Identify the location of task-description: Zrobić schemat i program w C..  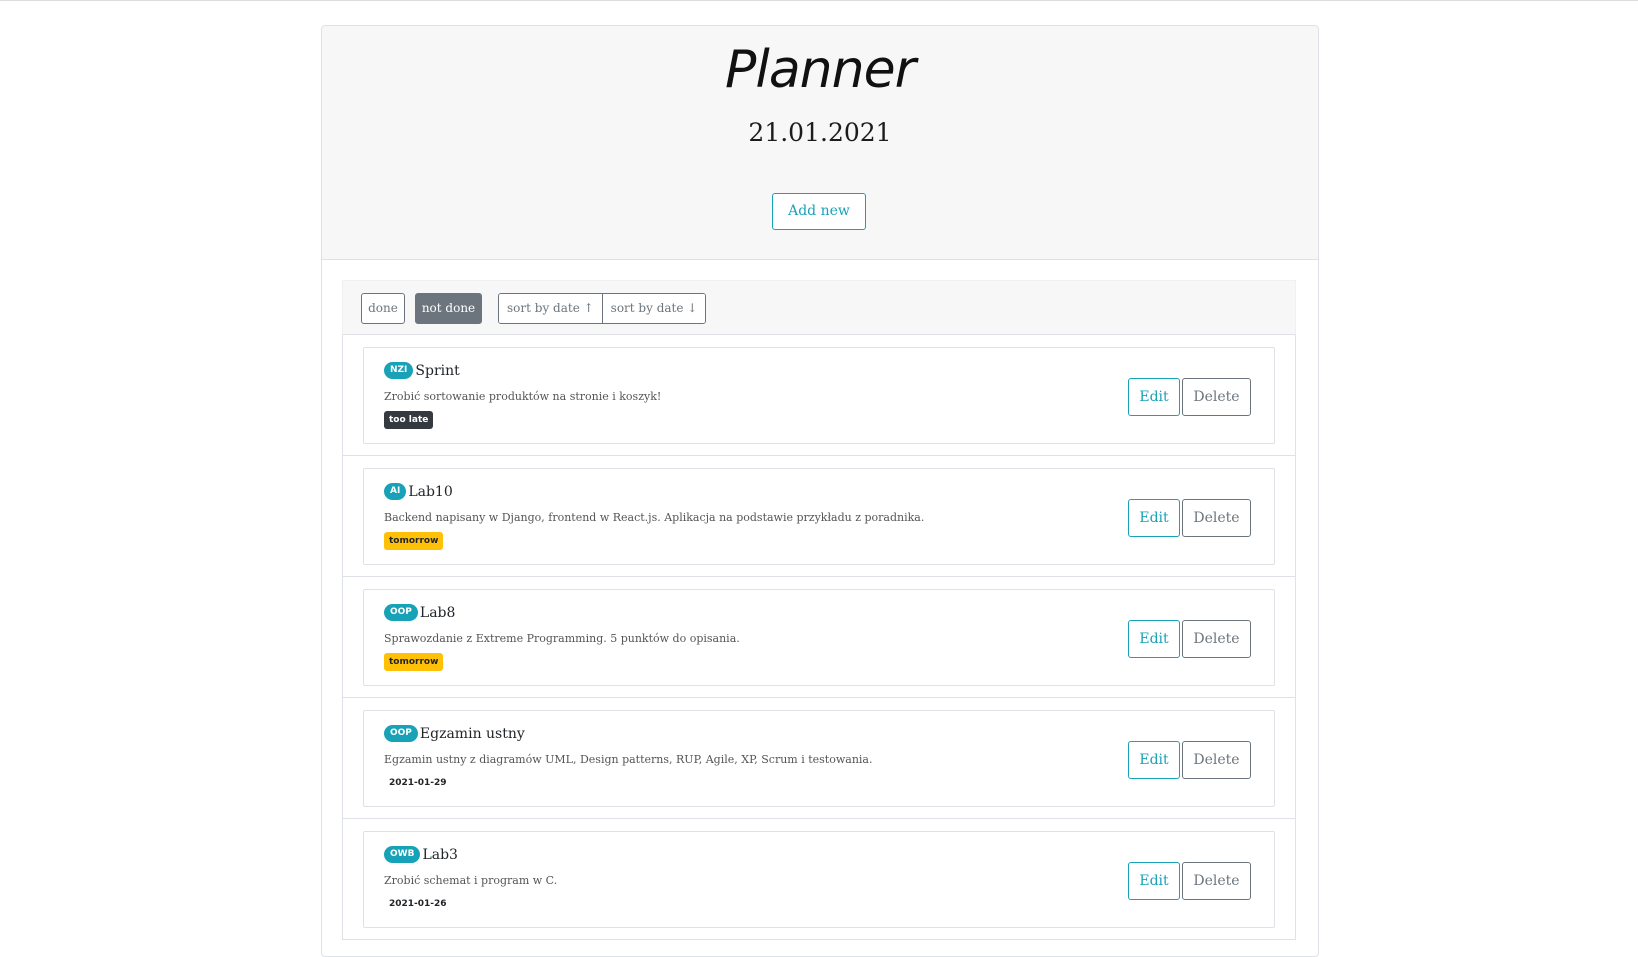
(471, 880).